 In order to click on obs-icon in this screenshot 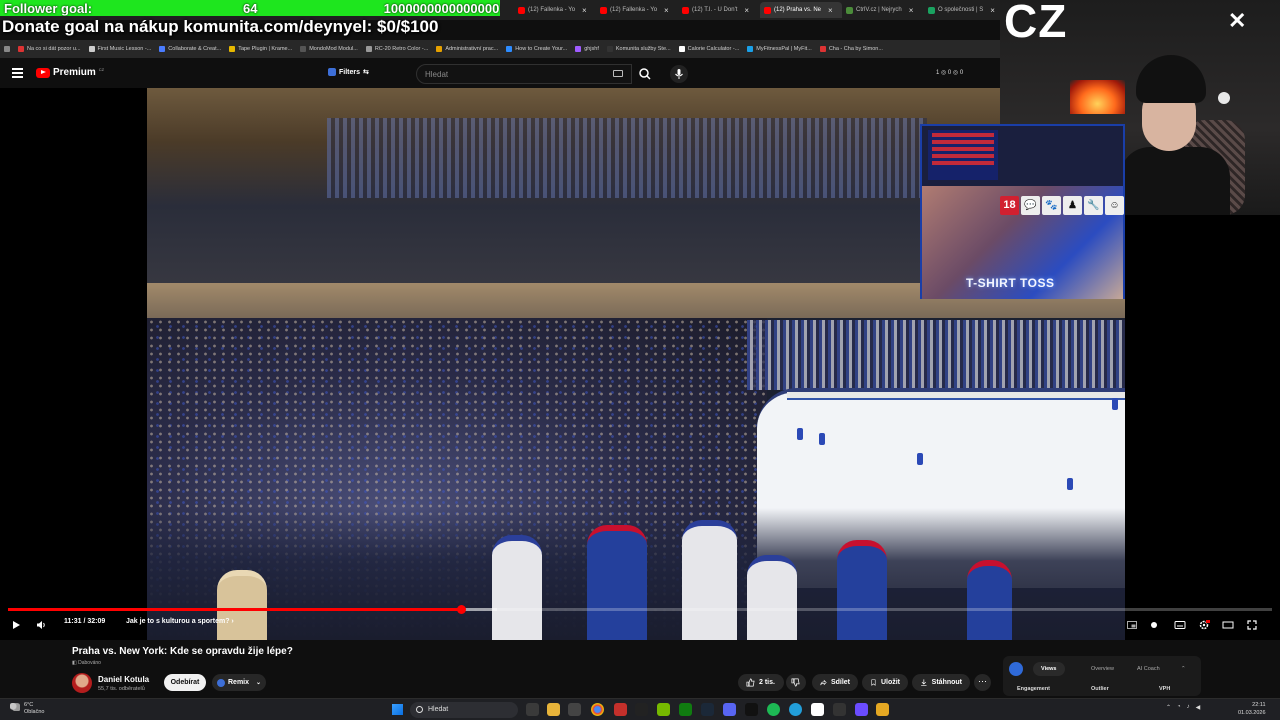, I will do `click(839, 709)`.